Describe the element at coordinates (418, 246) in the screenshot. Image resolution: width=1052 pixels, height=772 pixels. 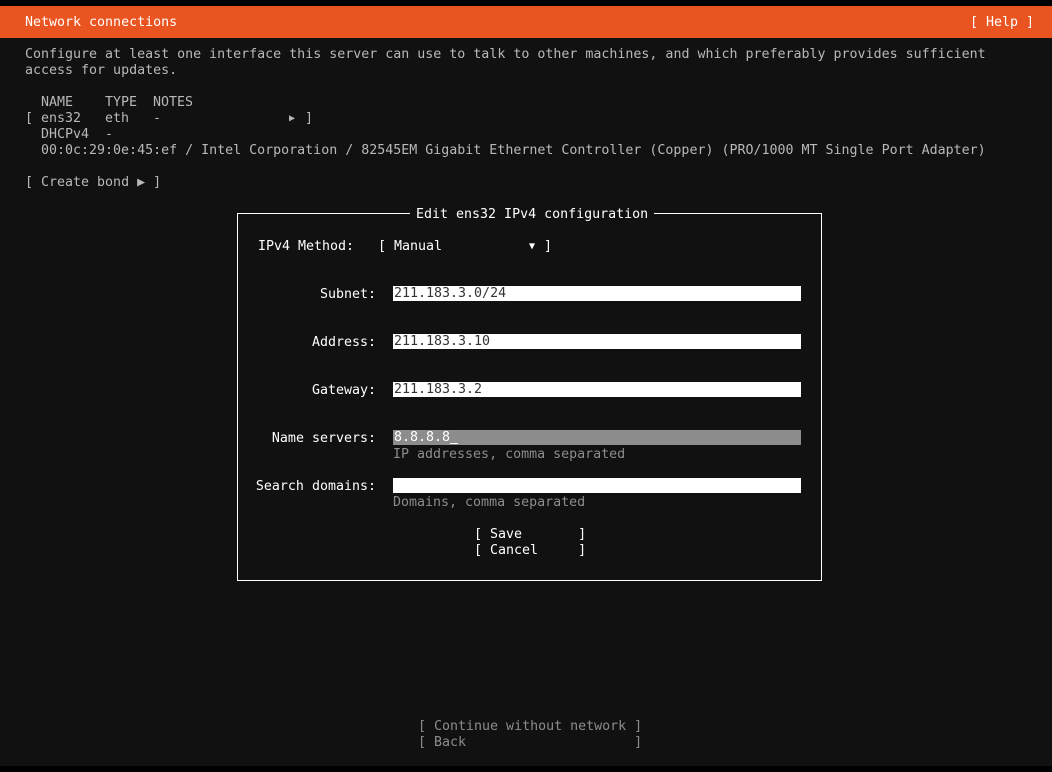
I see `method-value: Manual` at that location.